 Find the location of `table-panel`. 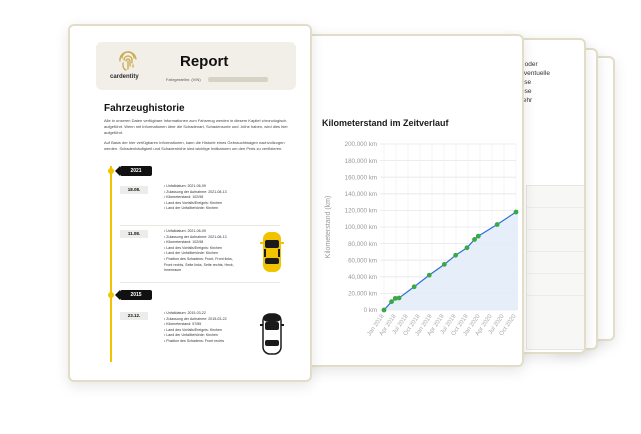

table-panel is located at coordinates (555, 267).